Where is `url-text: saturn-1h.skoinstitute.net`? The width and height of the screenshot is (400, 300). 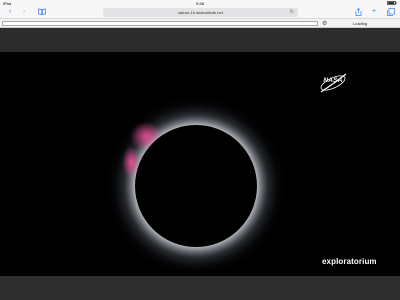 url-text: saturn-1h.skoinstitute.net is located at coordinates (200, 12).